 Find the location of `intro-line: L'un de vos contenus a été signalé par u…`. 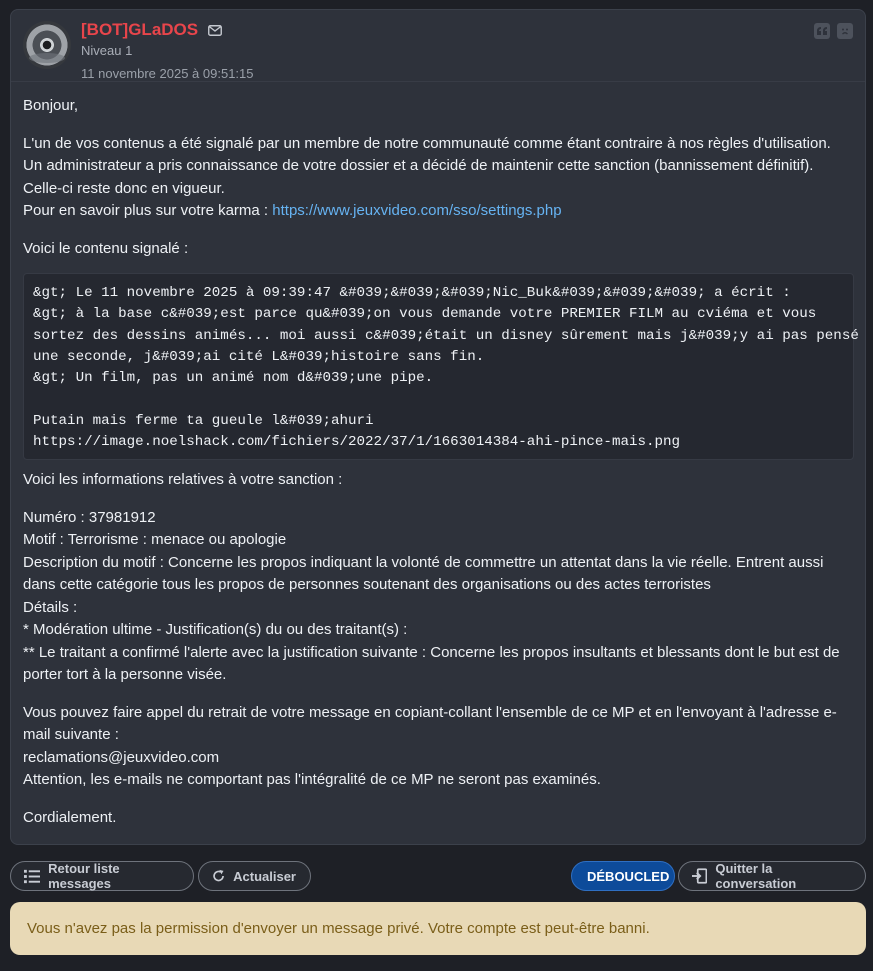

intro-line: L'un de vos contenus a été signalé par u… is located at coordinates (427, 143).